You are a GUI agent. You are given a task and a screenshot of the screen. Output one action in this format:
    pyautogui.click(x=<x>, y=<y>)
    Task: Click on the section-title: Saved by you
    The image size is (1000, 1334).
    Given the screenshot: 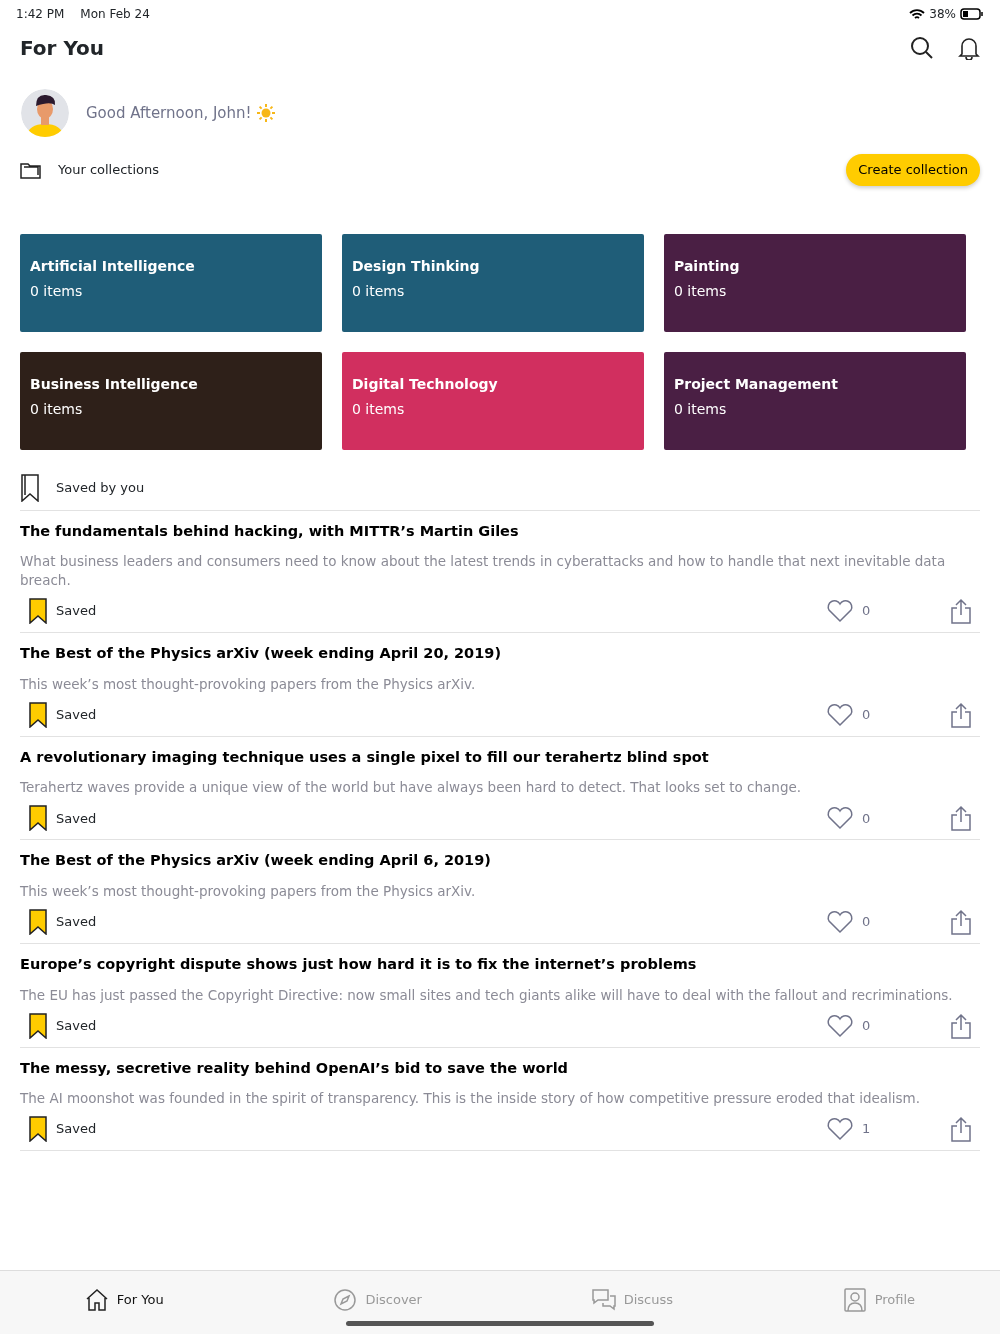 What is the action you would take?
    pyautogui.click(x=100, y=487)
    